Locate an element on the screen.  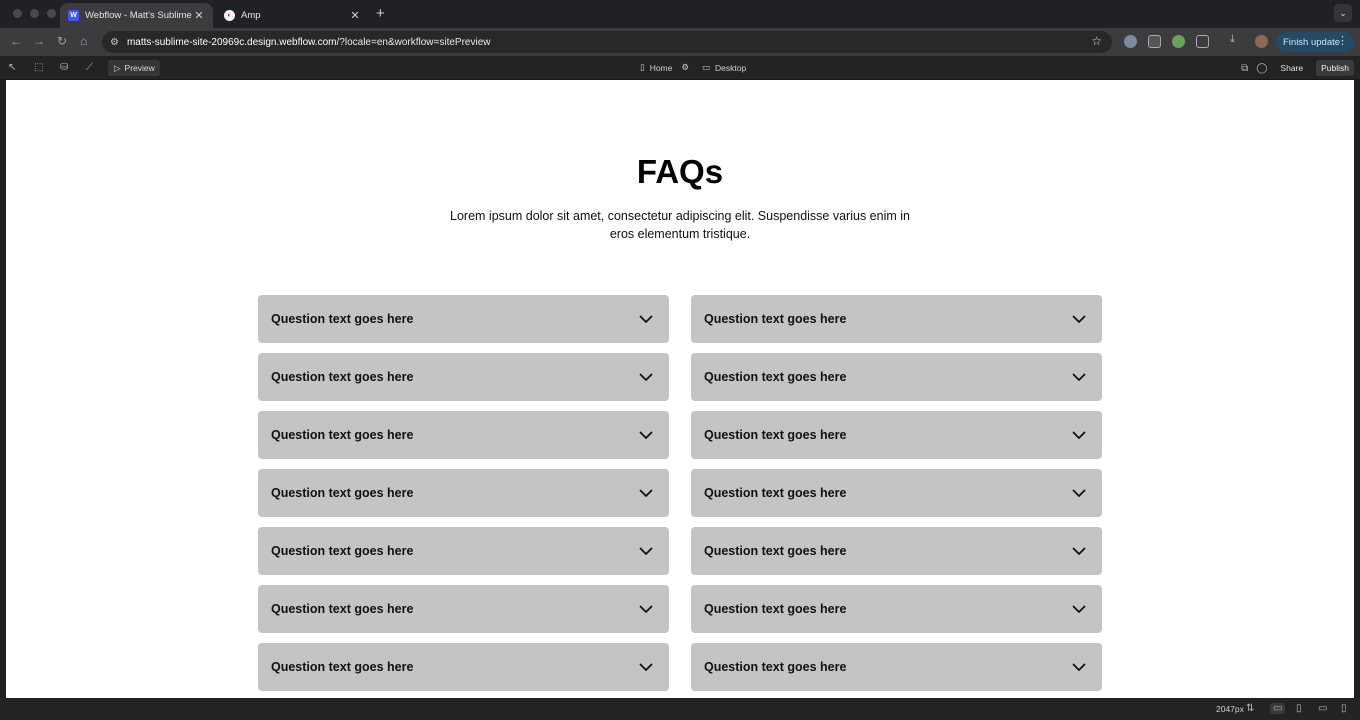
preview-button: ▷ Preview is located at coordinates (134, 68).